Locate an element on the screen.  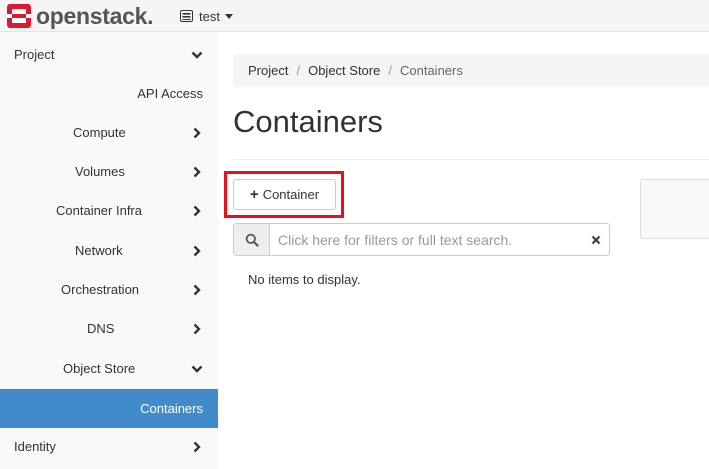
search-input is located at coordinates (426, 239).